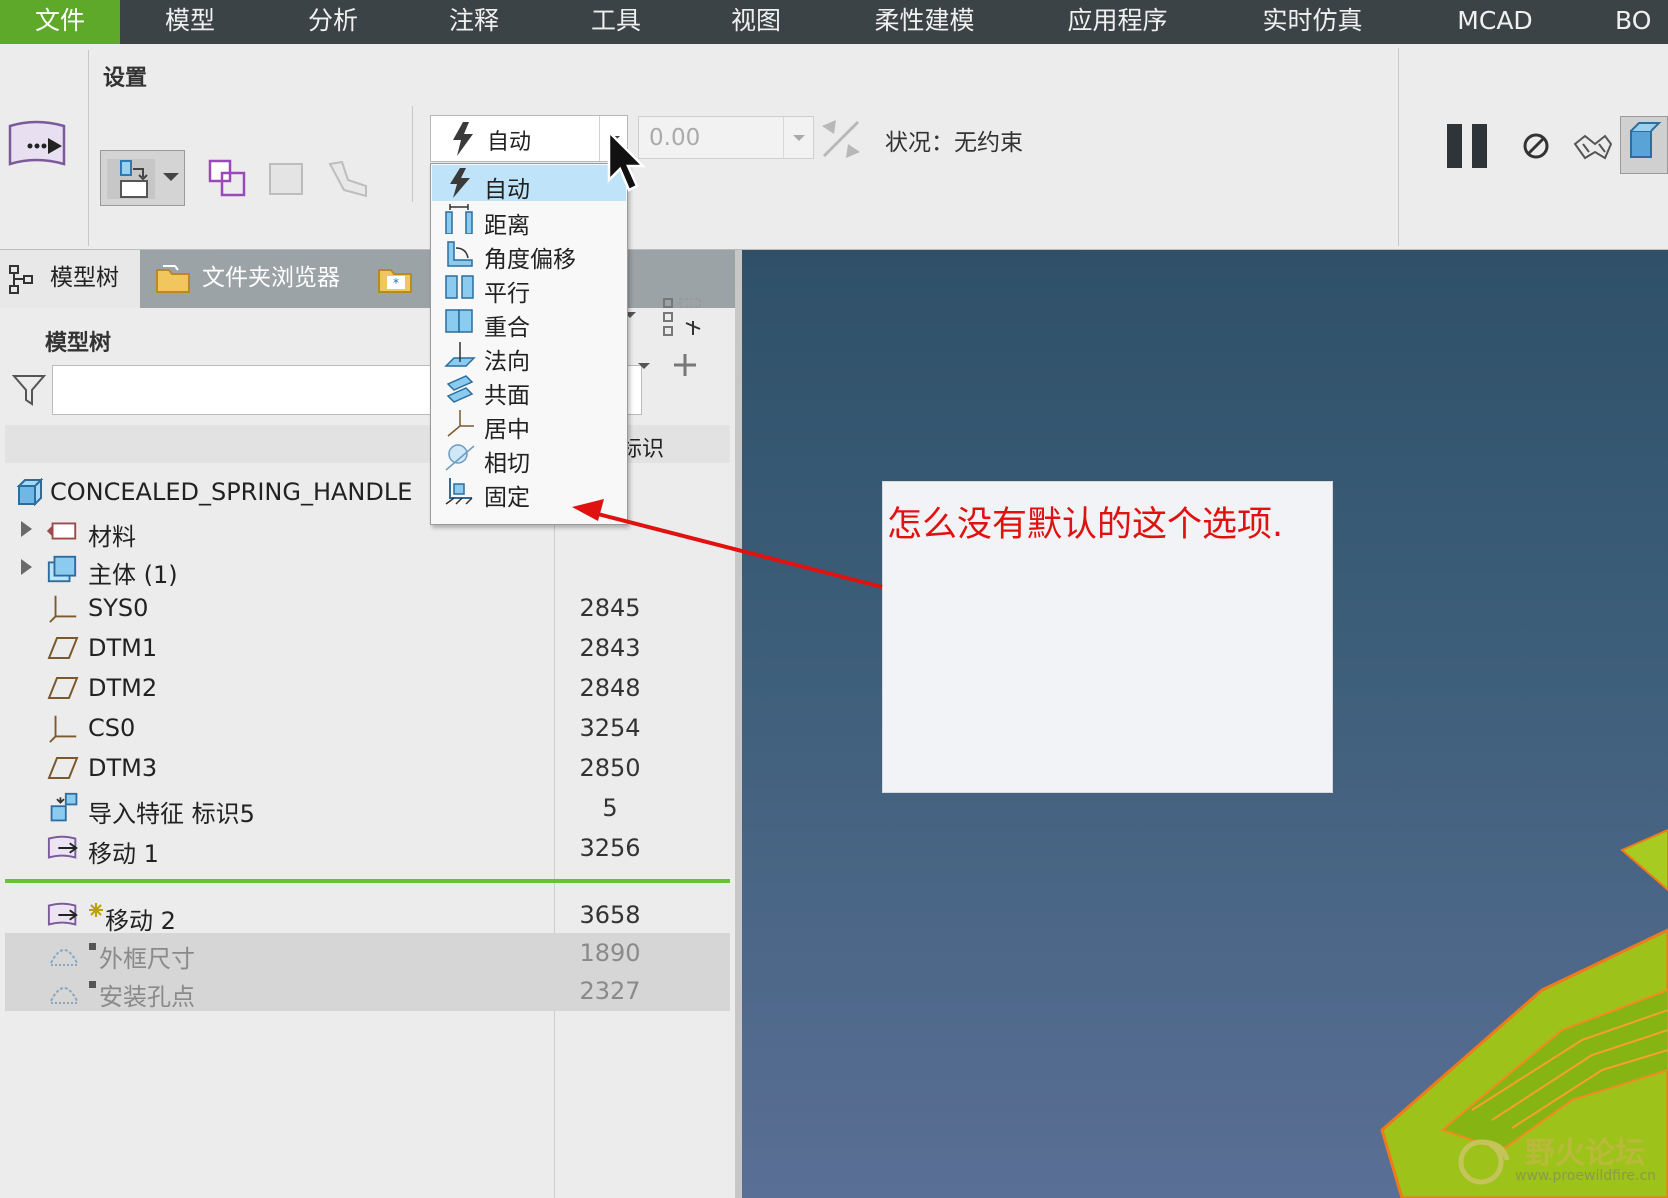  Describe the element at coordinates (460, 183) in the screenshot. I see `lightning-icon` at that location.